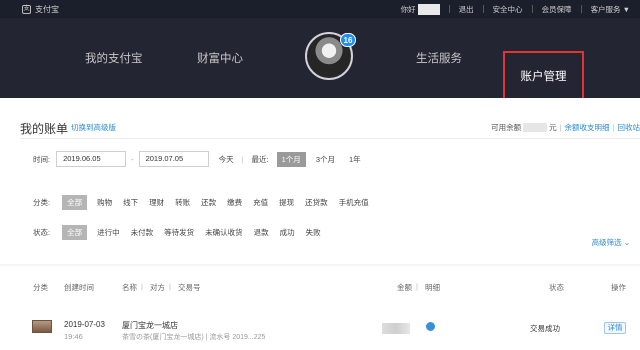 The height and width of the screenshot is (350, 640). Describe the element at coordinates (47, 9) in the screenshot. I see `logo-text: 支付宝` at that location.